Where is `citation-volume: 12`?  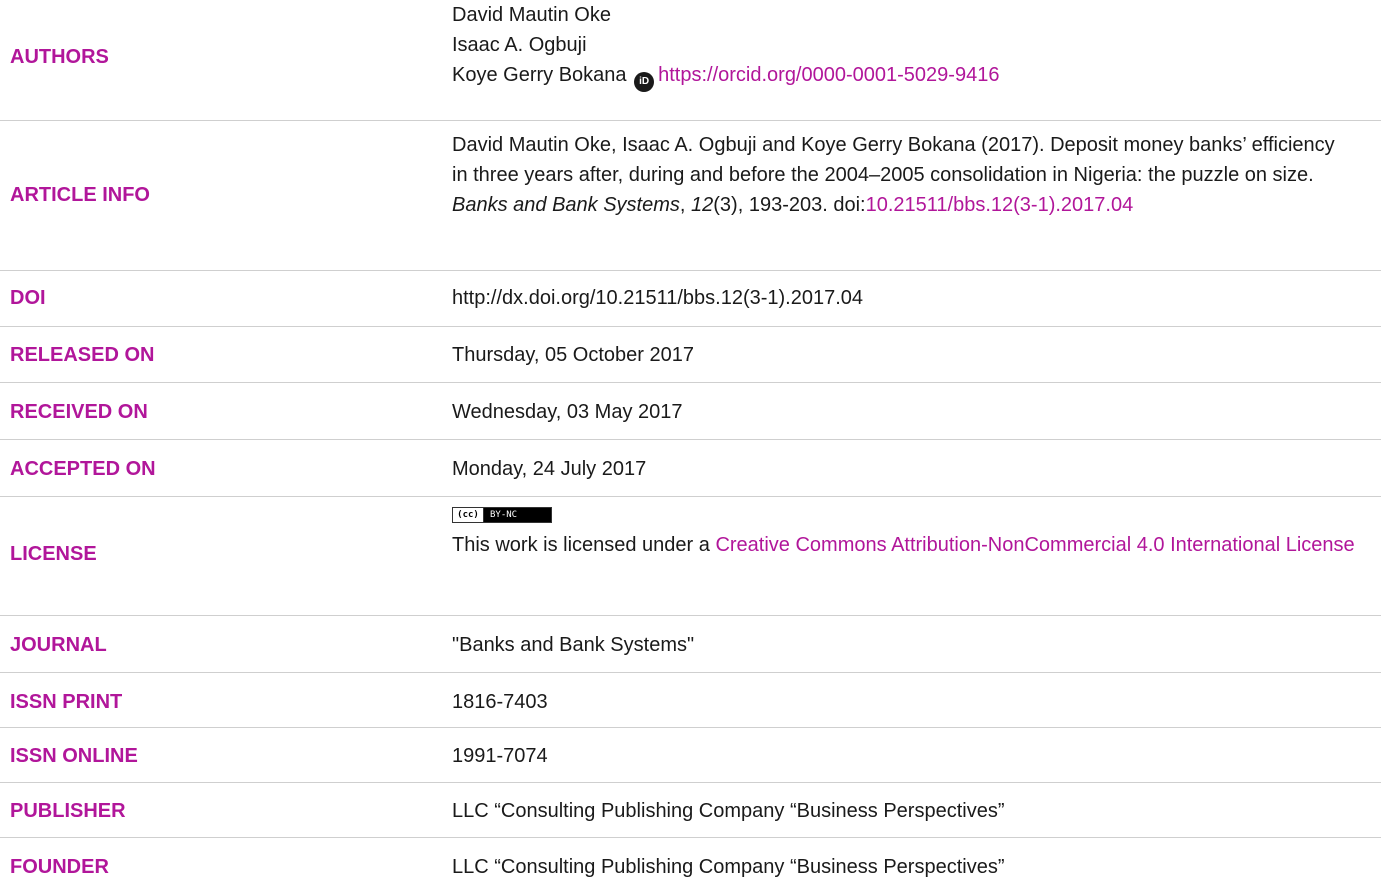
citation-volume: 12 is located at coordinates (702, 205).